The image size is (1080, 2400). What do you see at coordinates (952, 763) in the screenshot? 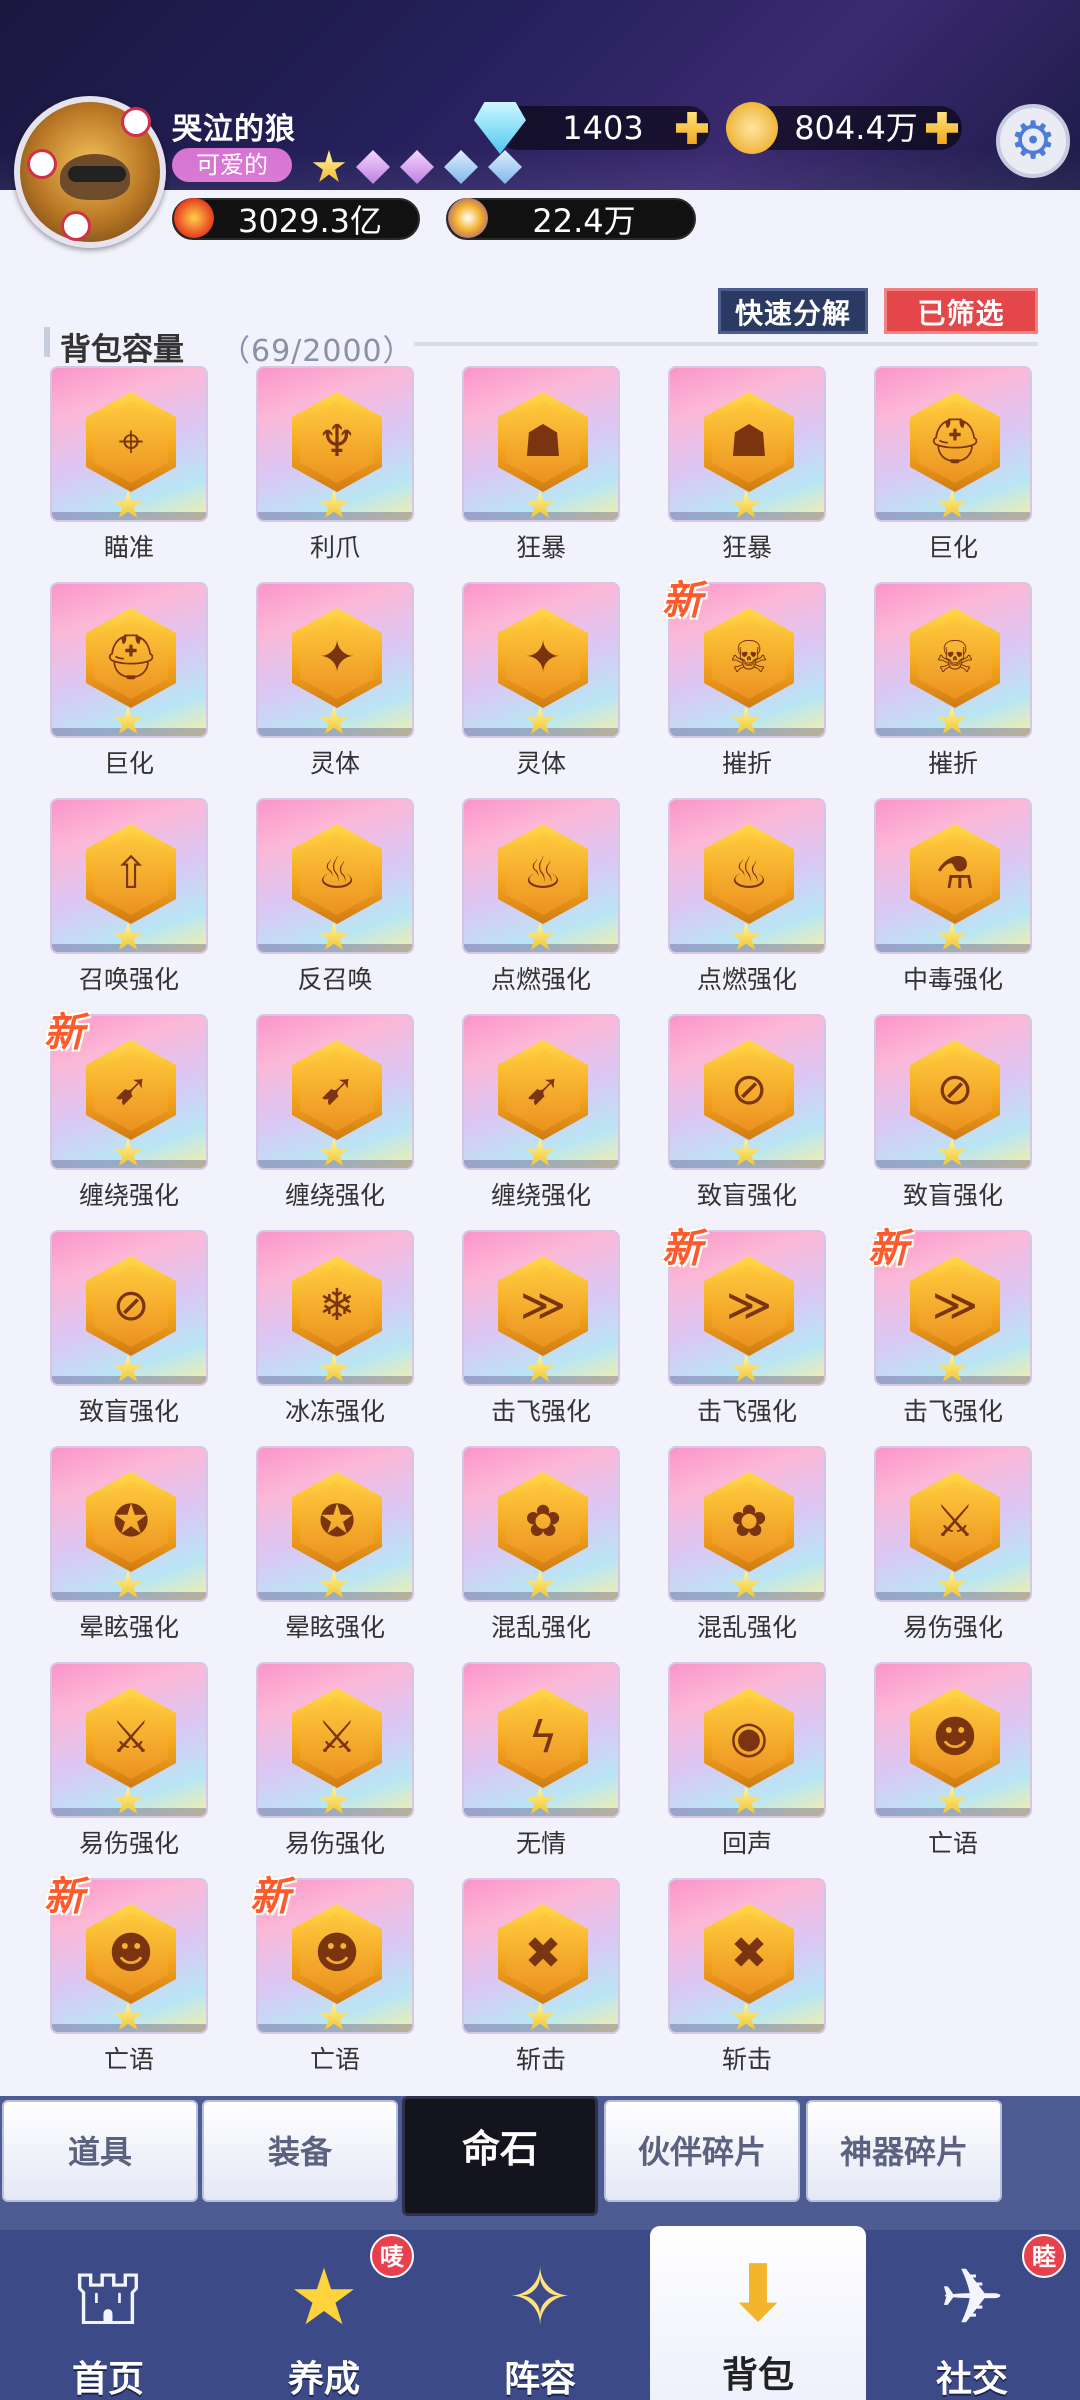
I see `rune-label: 摧折` at bounding box center [952, 763].